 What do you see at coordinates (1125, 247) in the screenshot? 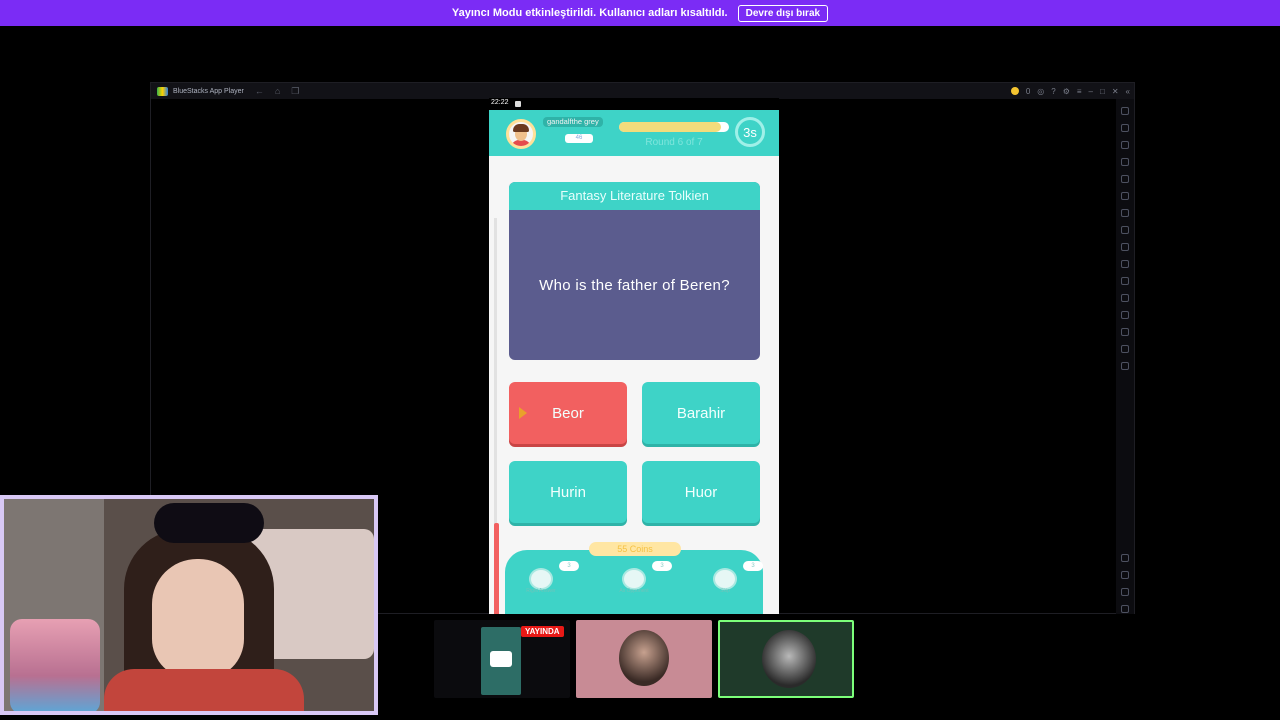
I see `screenshot-icon` at bounding box center [1125, 247].